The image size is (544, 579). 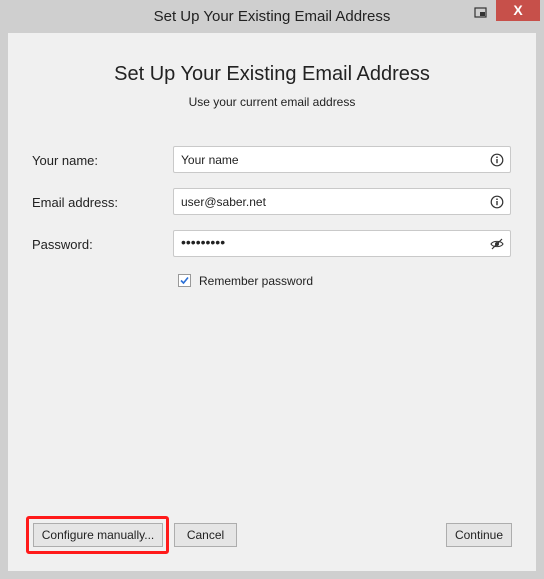 I want to click on cancel-button: Cancel, so click(x=205, y=535).